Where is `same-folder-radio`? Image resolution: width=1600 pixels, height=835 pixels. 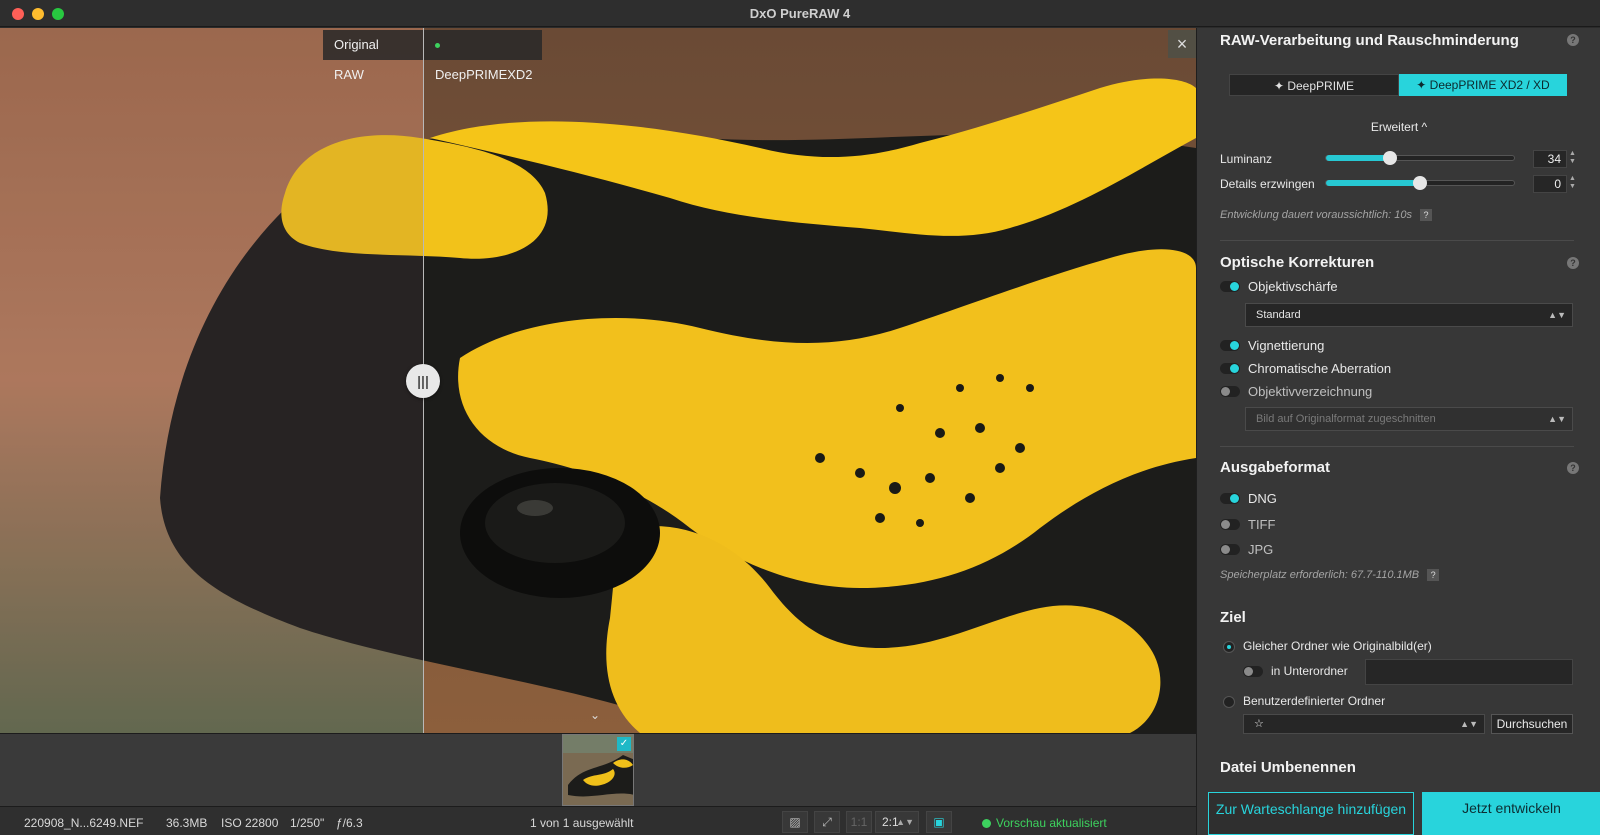 same-folder-radio is located at coordinates (1229, 647).